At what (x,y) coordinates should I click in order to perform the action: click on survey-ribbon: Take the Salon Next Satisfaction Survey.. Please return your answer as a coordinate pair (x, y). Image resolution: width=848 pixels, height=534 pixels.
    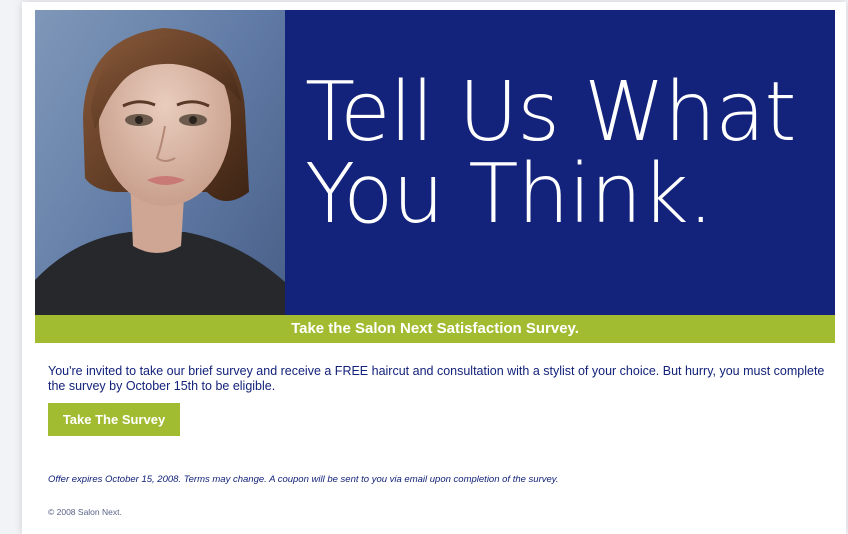
    Looking at the image, I should click on (435, 329).